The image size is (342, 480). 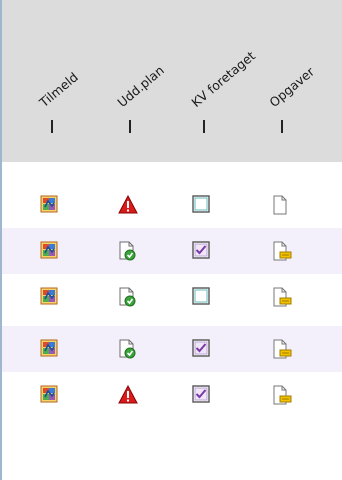 I want to click on column-tick-udd-plan, so click(x=130, y=126).